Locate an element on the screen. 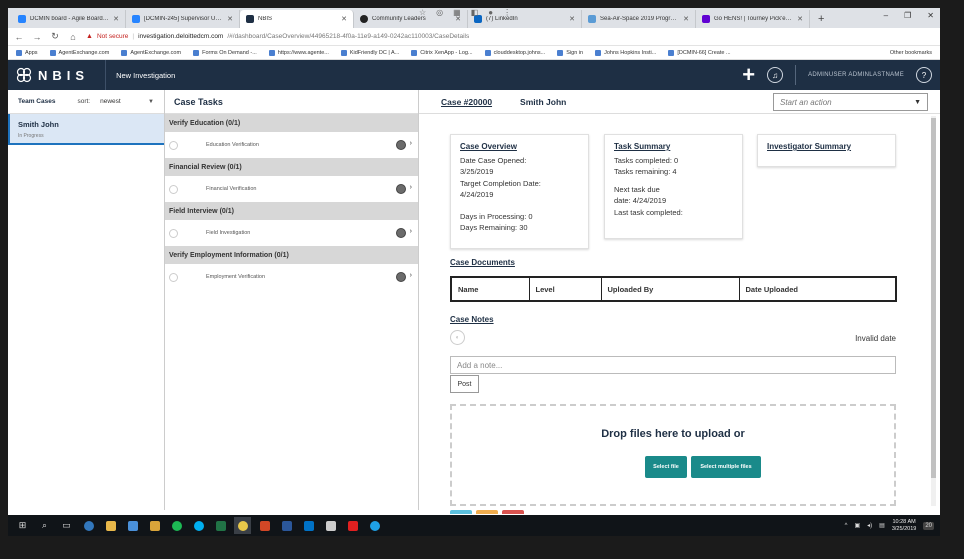  clock: 10:28 AM 3/25/2019 is located at coordinates (904, 526).